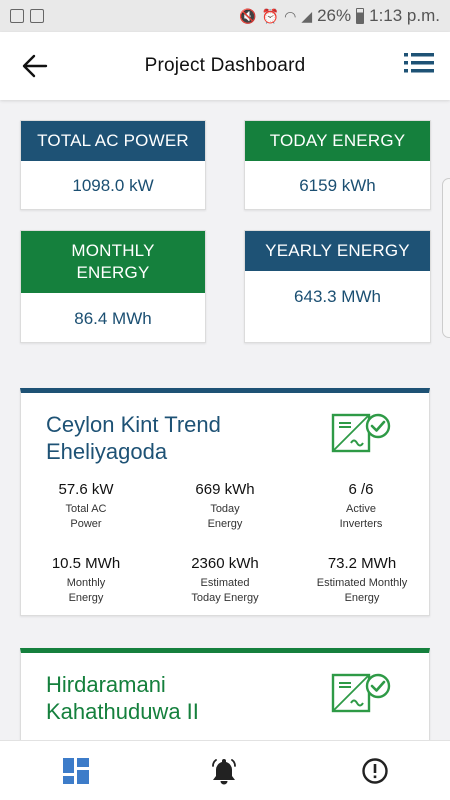  What do you see at coordinates (337, 185) in the screenshot?
I see `today-energy-value: 6159 kWh` at bounding box center [337, 185].